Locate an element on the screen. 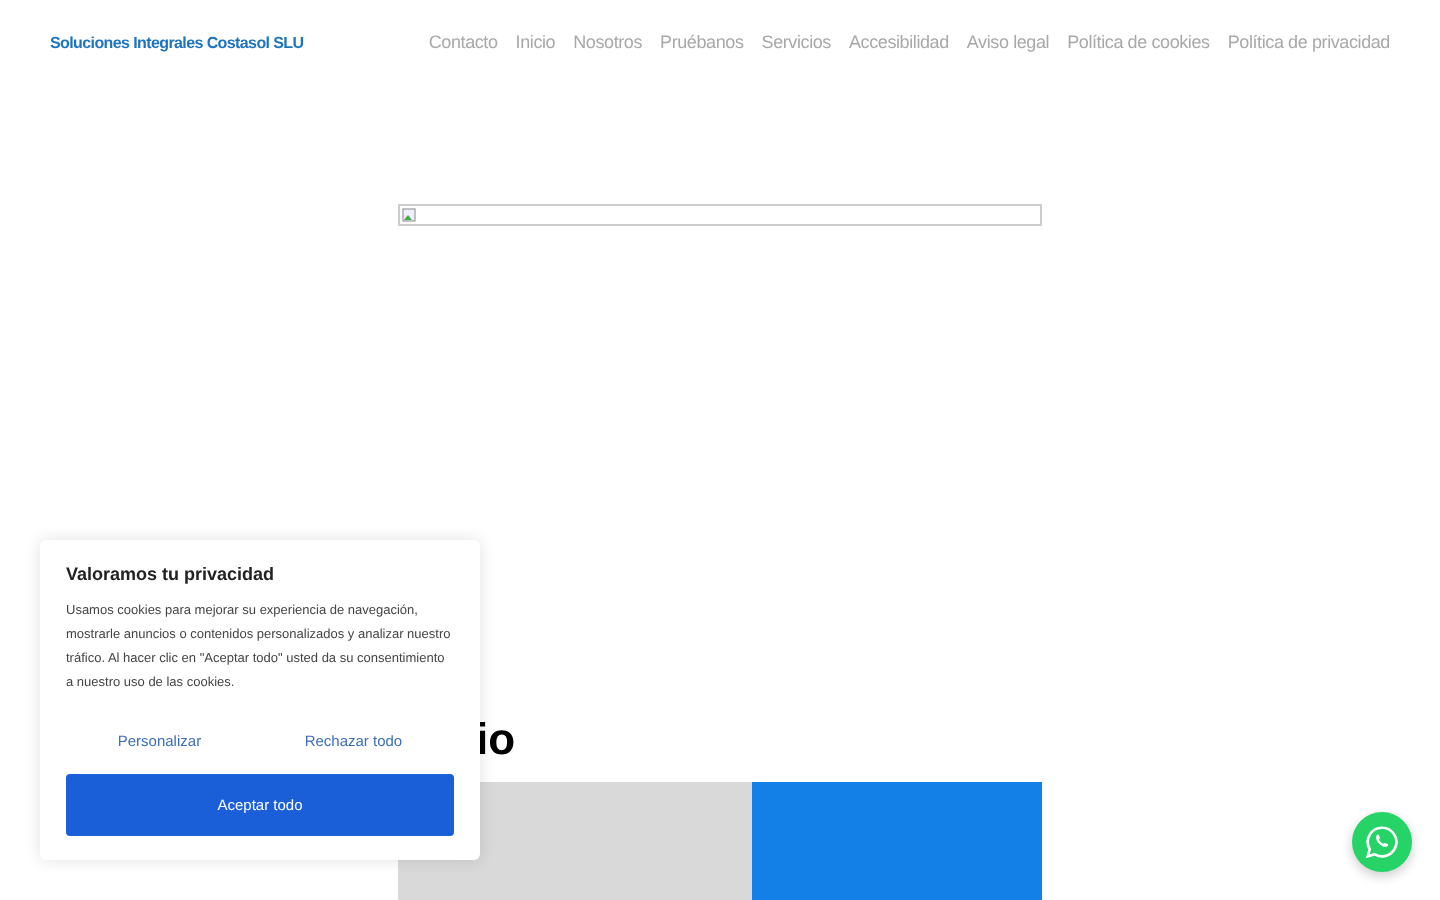 This screenshot has height=900, width=1440. nav-link: Política de privacidad is located at coordinates (1308, 42).